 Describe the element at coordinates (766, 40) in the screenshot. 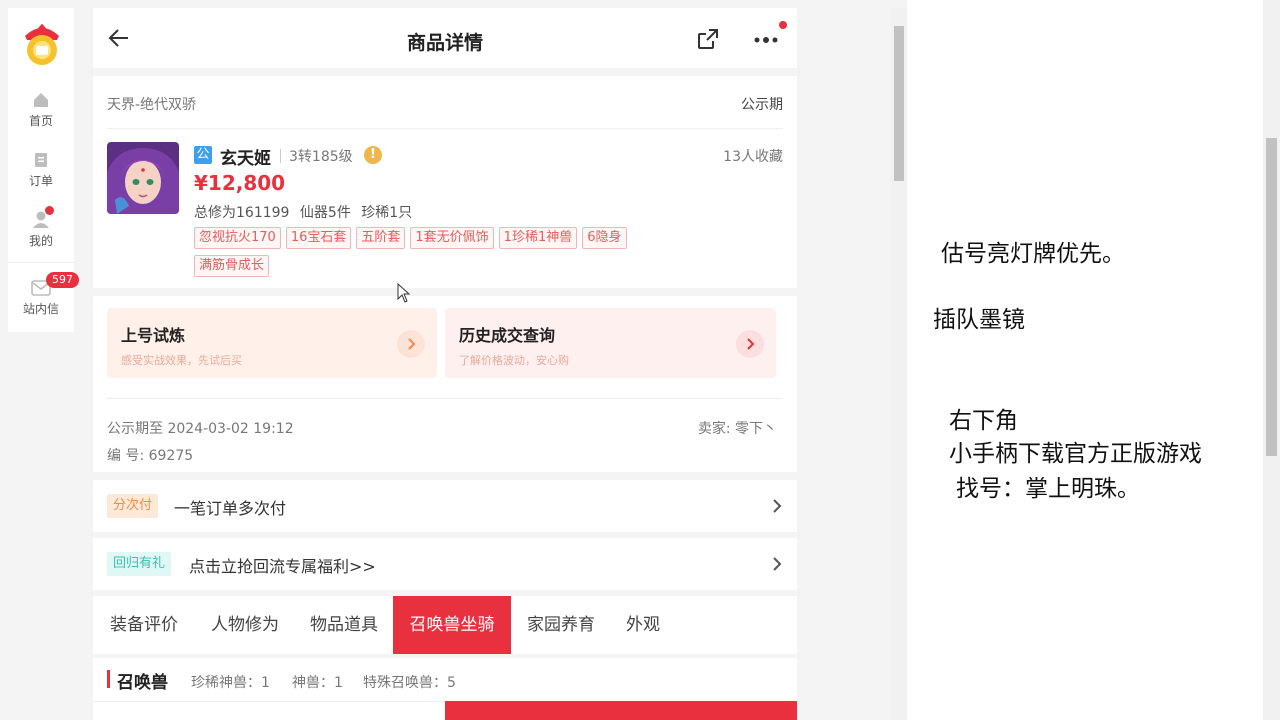

I see `more-icon` at that location.